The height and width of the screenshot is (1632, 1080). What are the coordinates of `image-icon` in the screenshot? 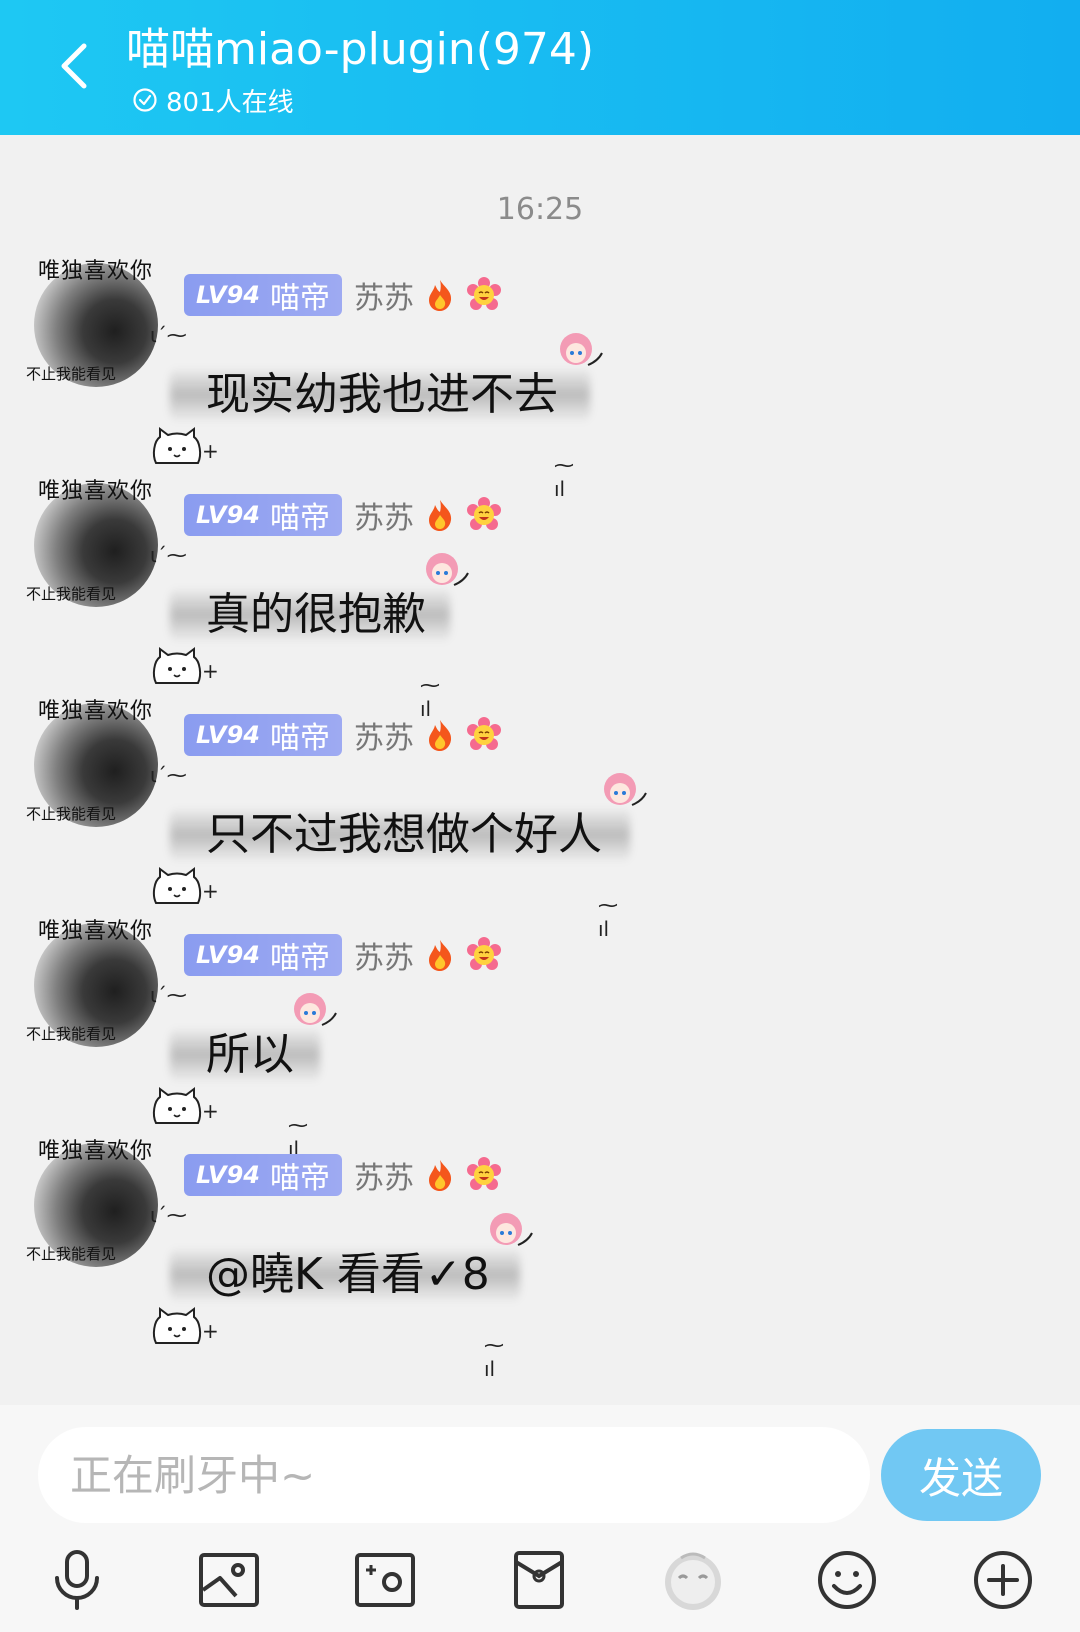 It's located at (229, 1580).